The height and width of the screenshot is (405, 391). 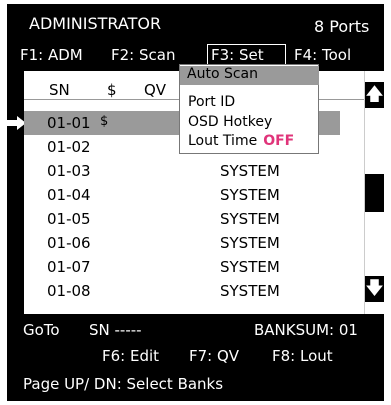 What do you see at coordinates (182, 267) in the screenshot?
I see `port-row: 01-07 SYSTEM` at bounding box center [182, 267].